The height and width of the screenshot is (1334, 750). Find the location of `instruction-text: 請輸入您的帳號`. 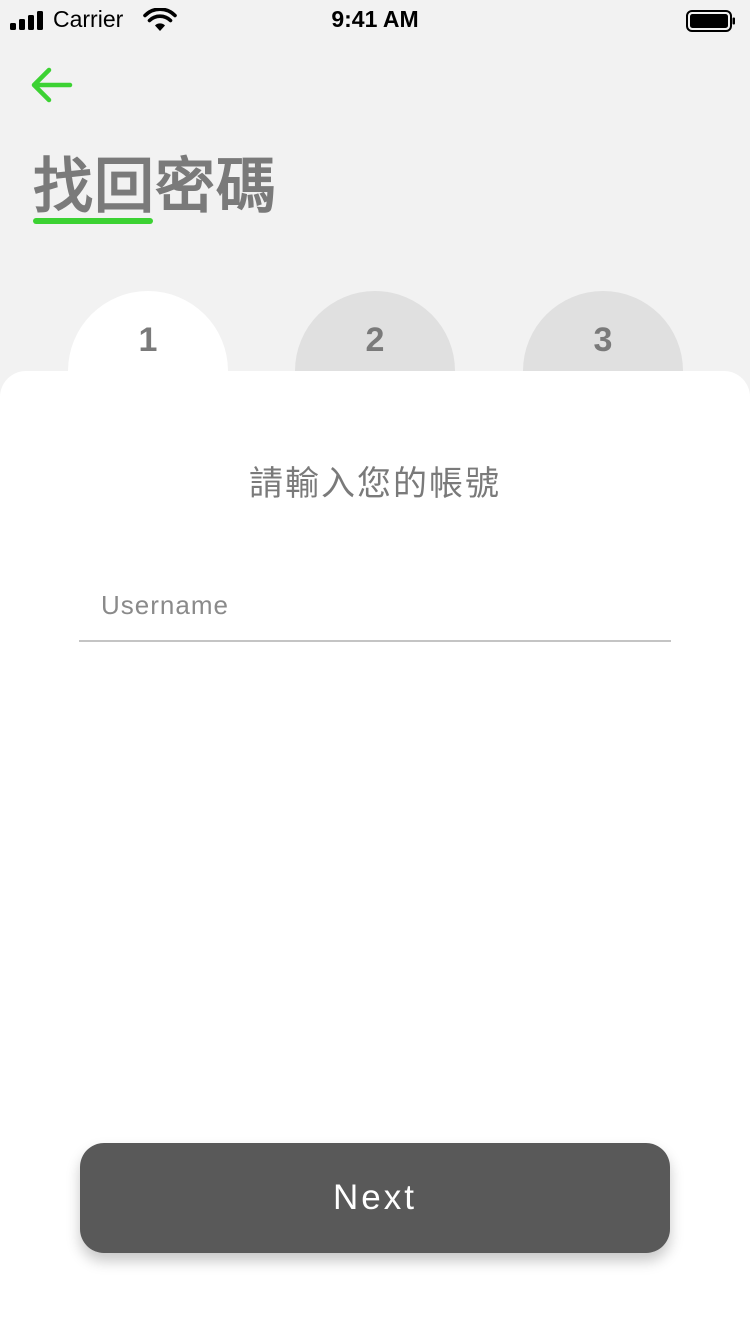

instruction-text: 請輸入您的帳號 is located at coordinates (375, 484).